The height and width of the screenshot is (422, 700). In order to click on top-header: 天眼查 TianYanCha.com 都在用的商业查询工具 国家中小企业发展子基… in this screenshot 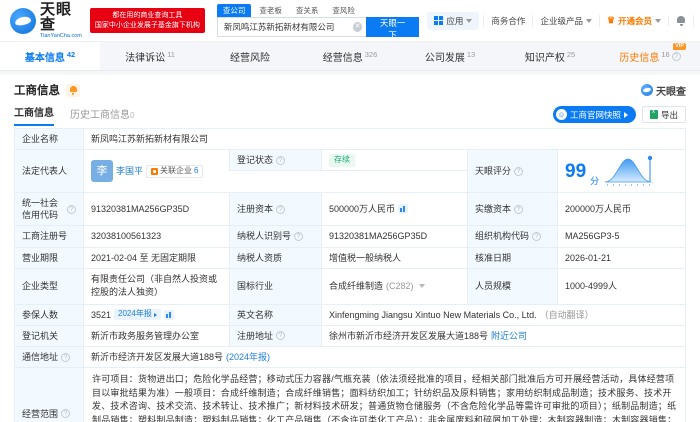, I will do `click(350, 21)`.